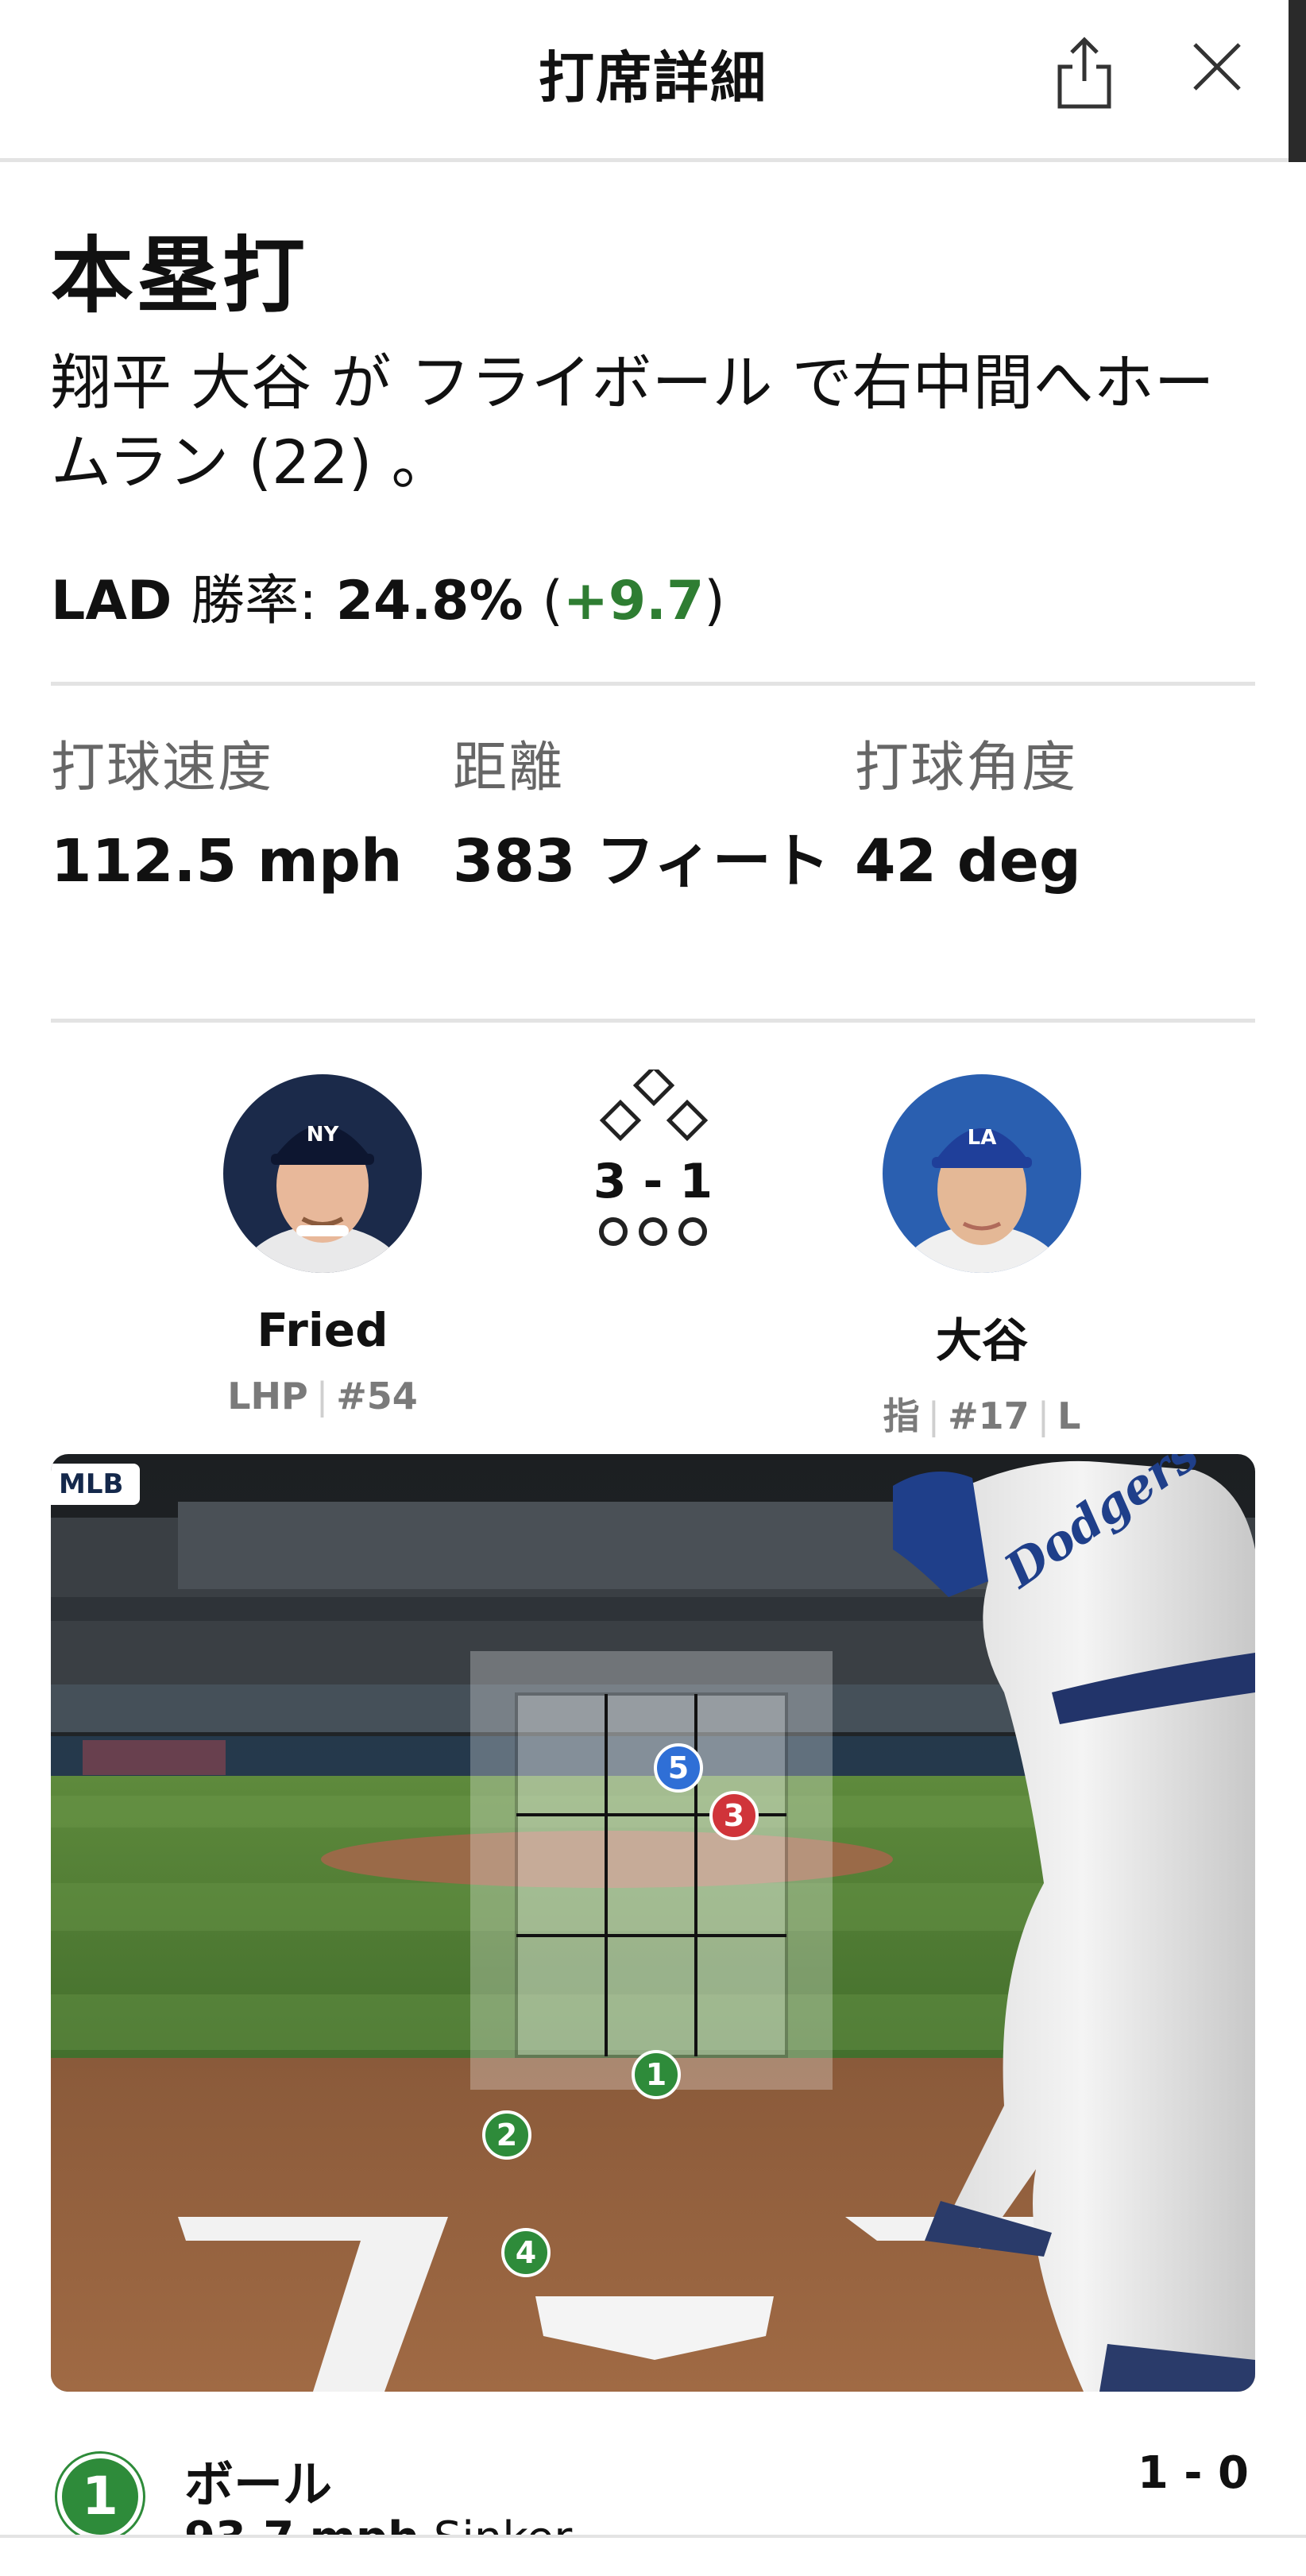 Image resolution: width=1306 pixels, height=2576 pixels. I want to click on play-result-title: 本塁打, so click(180, 275).